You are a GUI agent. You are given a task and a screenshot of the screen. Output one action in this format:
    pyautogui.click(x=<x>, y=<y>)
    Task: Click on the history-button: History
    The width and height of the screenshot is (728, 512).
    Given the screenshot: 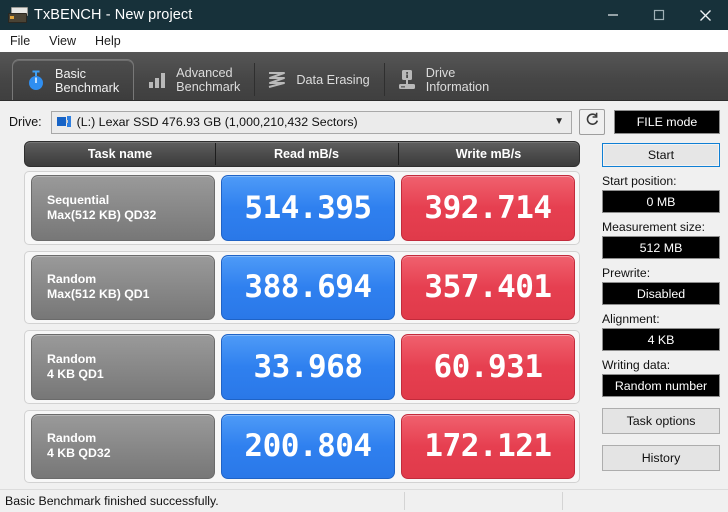 What is the action you would take?
    pyautogui.click(x=661, y=458)
    